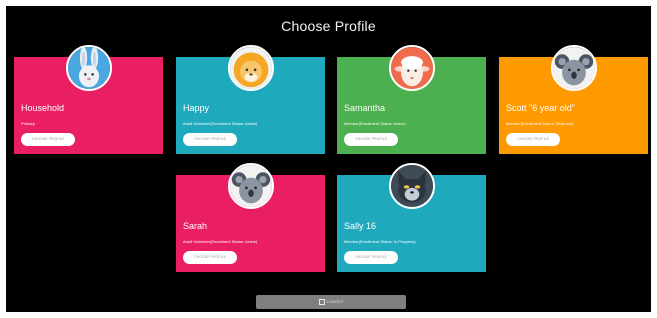 Image resolution: width=657 pixels, height=318 pixels. Describe the element at coordinates (380, 241) in the screenshot. I see `profile-status: Member(Enrollment Status: In Progress)` at that location.